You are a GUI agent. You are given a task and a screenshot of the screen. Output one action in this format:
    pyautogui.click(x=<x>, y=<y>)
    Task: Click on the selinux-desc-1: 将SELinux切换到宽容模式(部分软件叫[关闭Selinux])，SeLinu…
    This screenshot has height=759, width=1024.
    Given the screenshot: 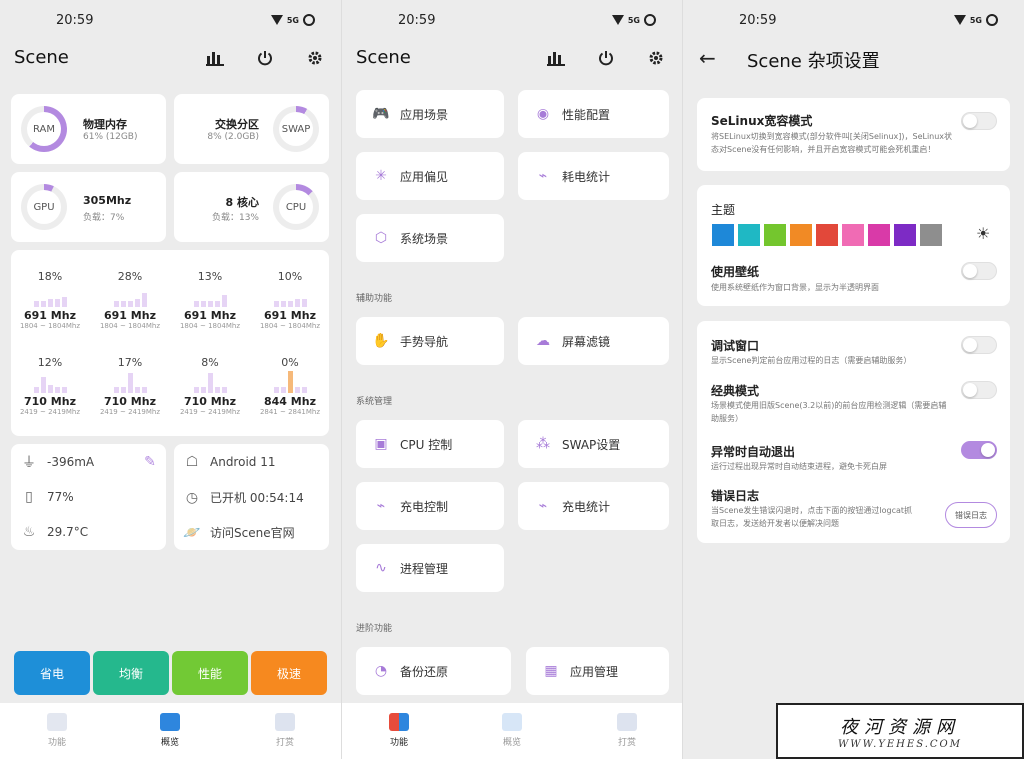 What is the action you would take?
    pyautogui.click(x=832, y=136)
    